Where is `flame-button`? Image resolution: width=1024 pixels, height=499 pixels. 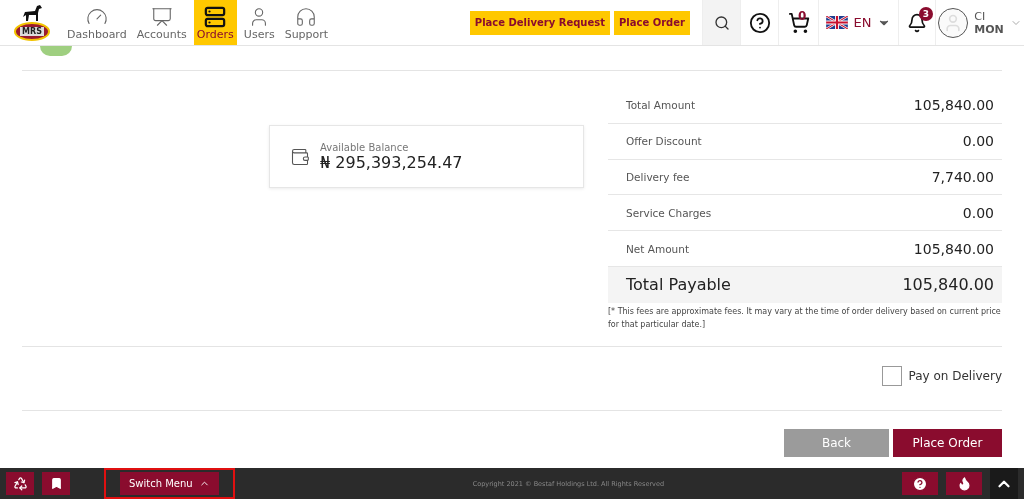
flame-button is located at coordinates (964, 483).